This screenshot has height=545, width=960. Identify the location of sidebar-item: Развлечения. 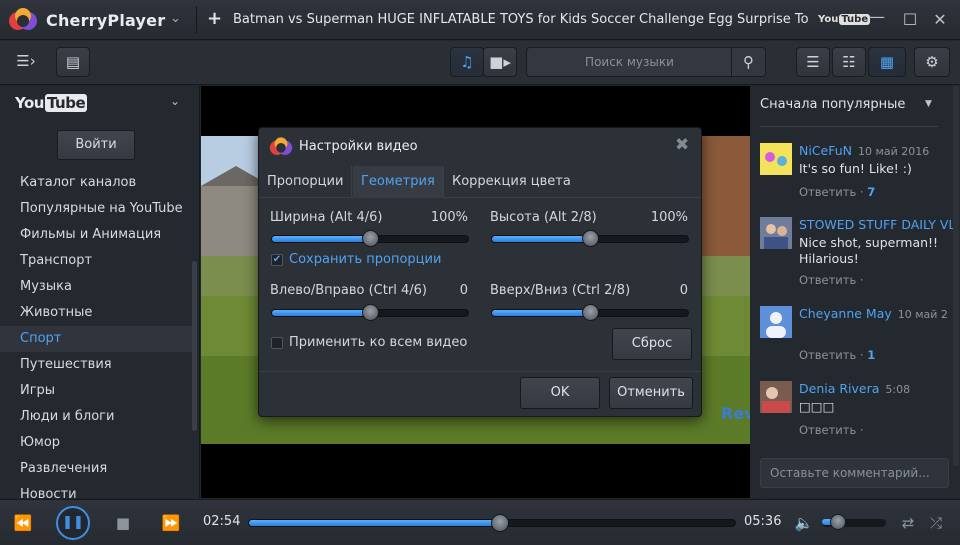
(96, 469).